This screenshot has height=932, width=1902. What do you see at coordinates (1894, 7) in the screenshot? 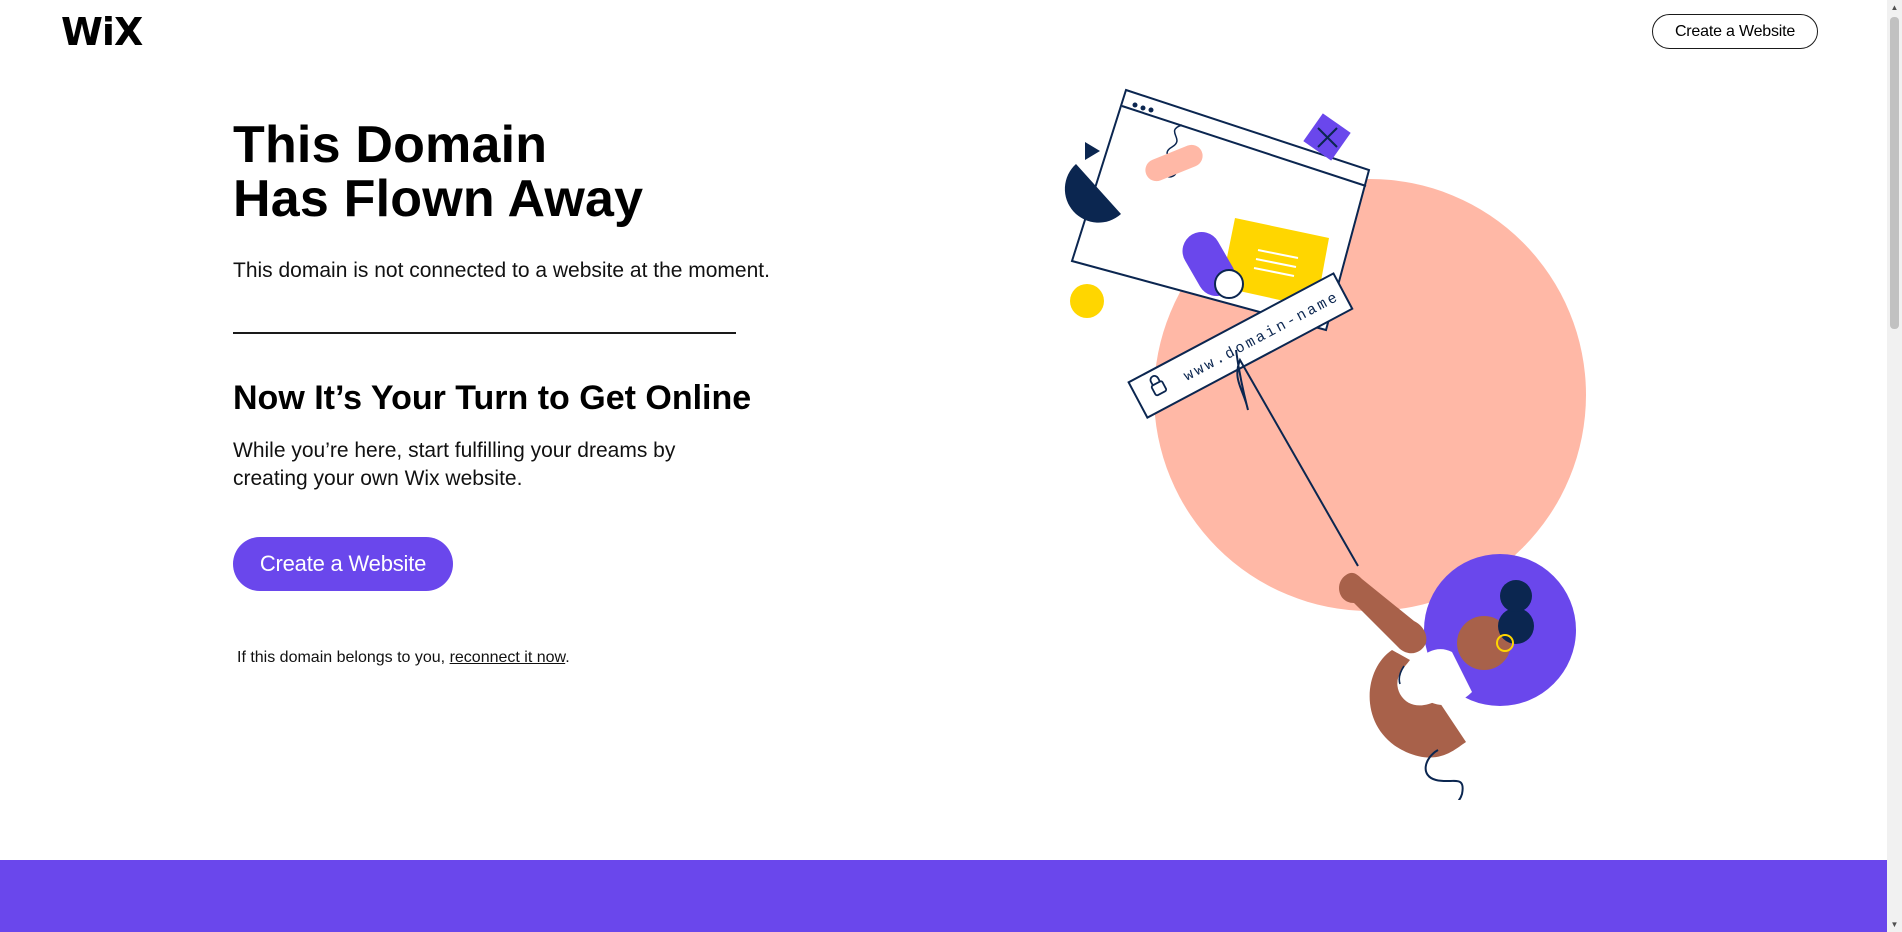
I see `scroll-up-arrow-icon: ▲` at bounding box center [1894, 7].